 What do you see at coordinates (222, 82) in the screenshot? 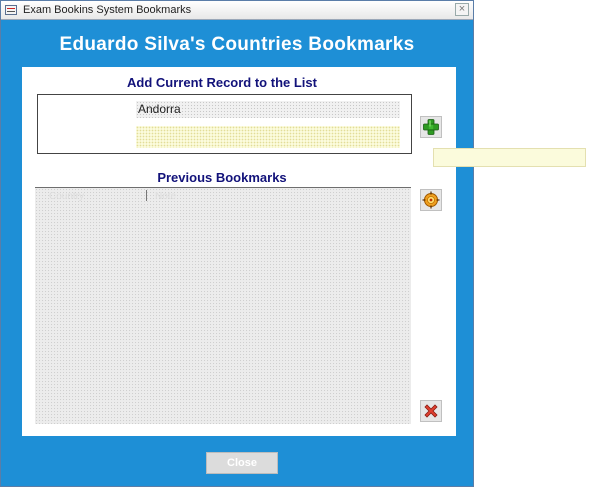
I see `add-section-label: Add Current Record to the List` at bounding box center [222, 82].